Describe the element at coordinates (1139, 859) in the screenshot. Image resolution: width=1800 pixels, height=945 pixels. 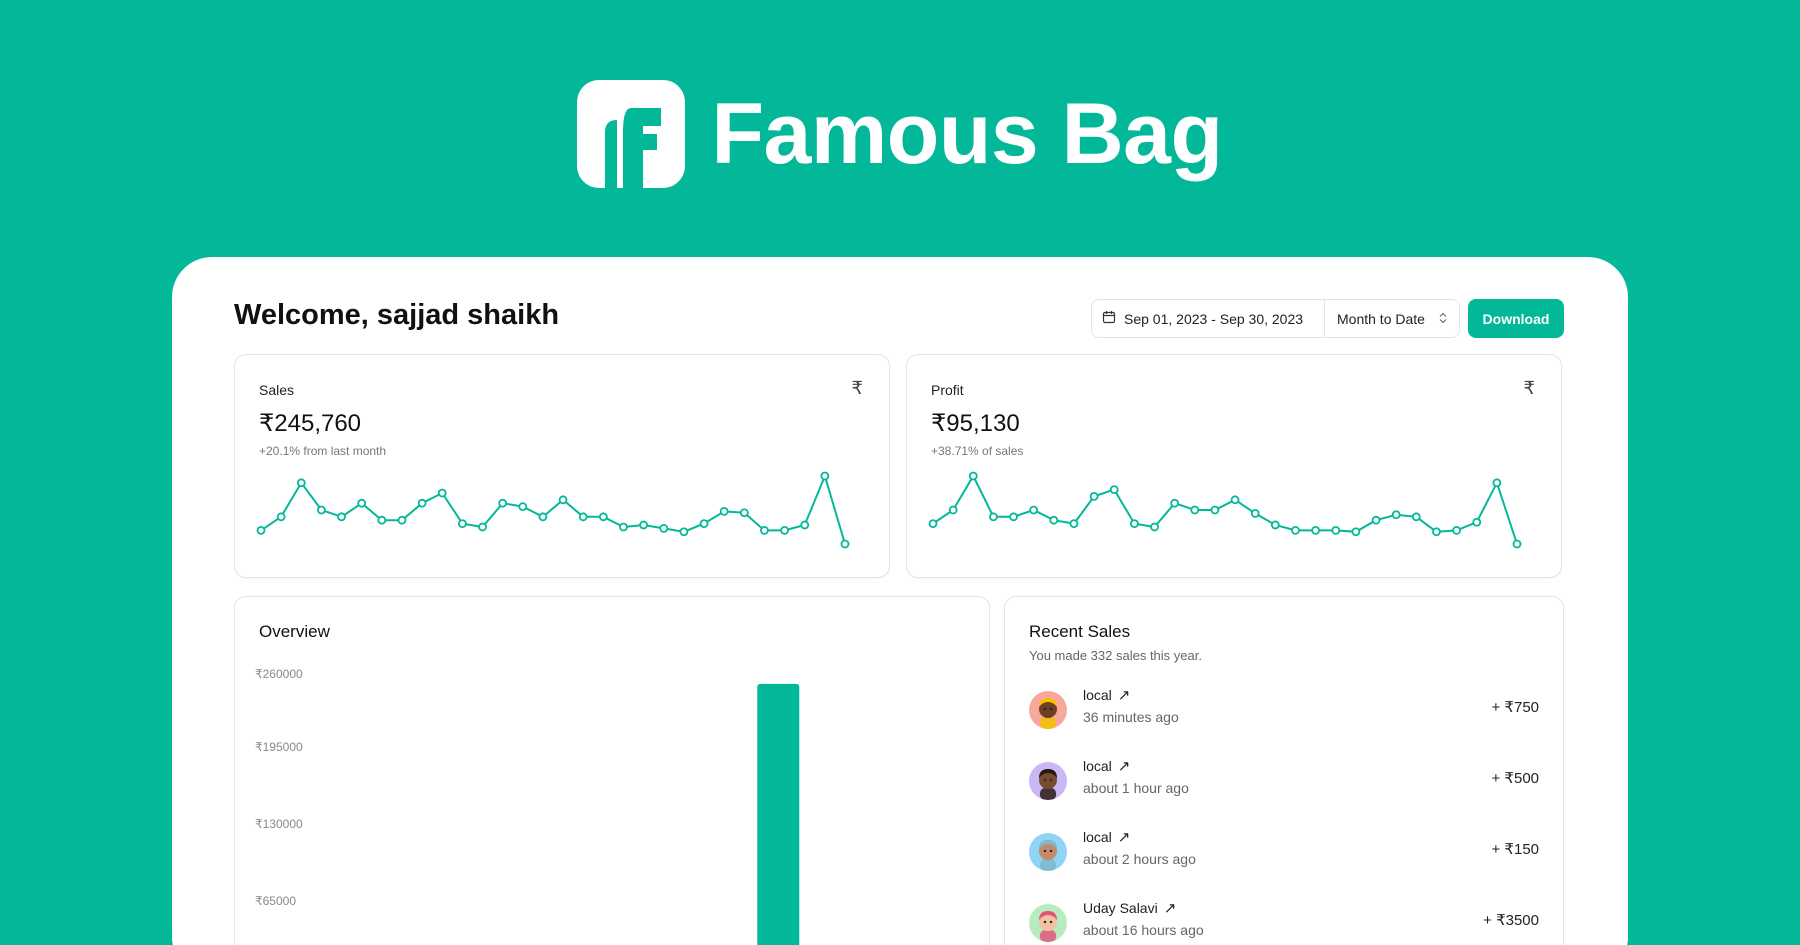
I see `sale-time: about 2 hours ago` at that location.